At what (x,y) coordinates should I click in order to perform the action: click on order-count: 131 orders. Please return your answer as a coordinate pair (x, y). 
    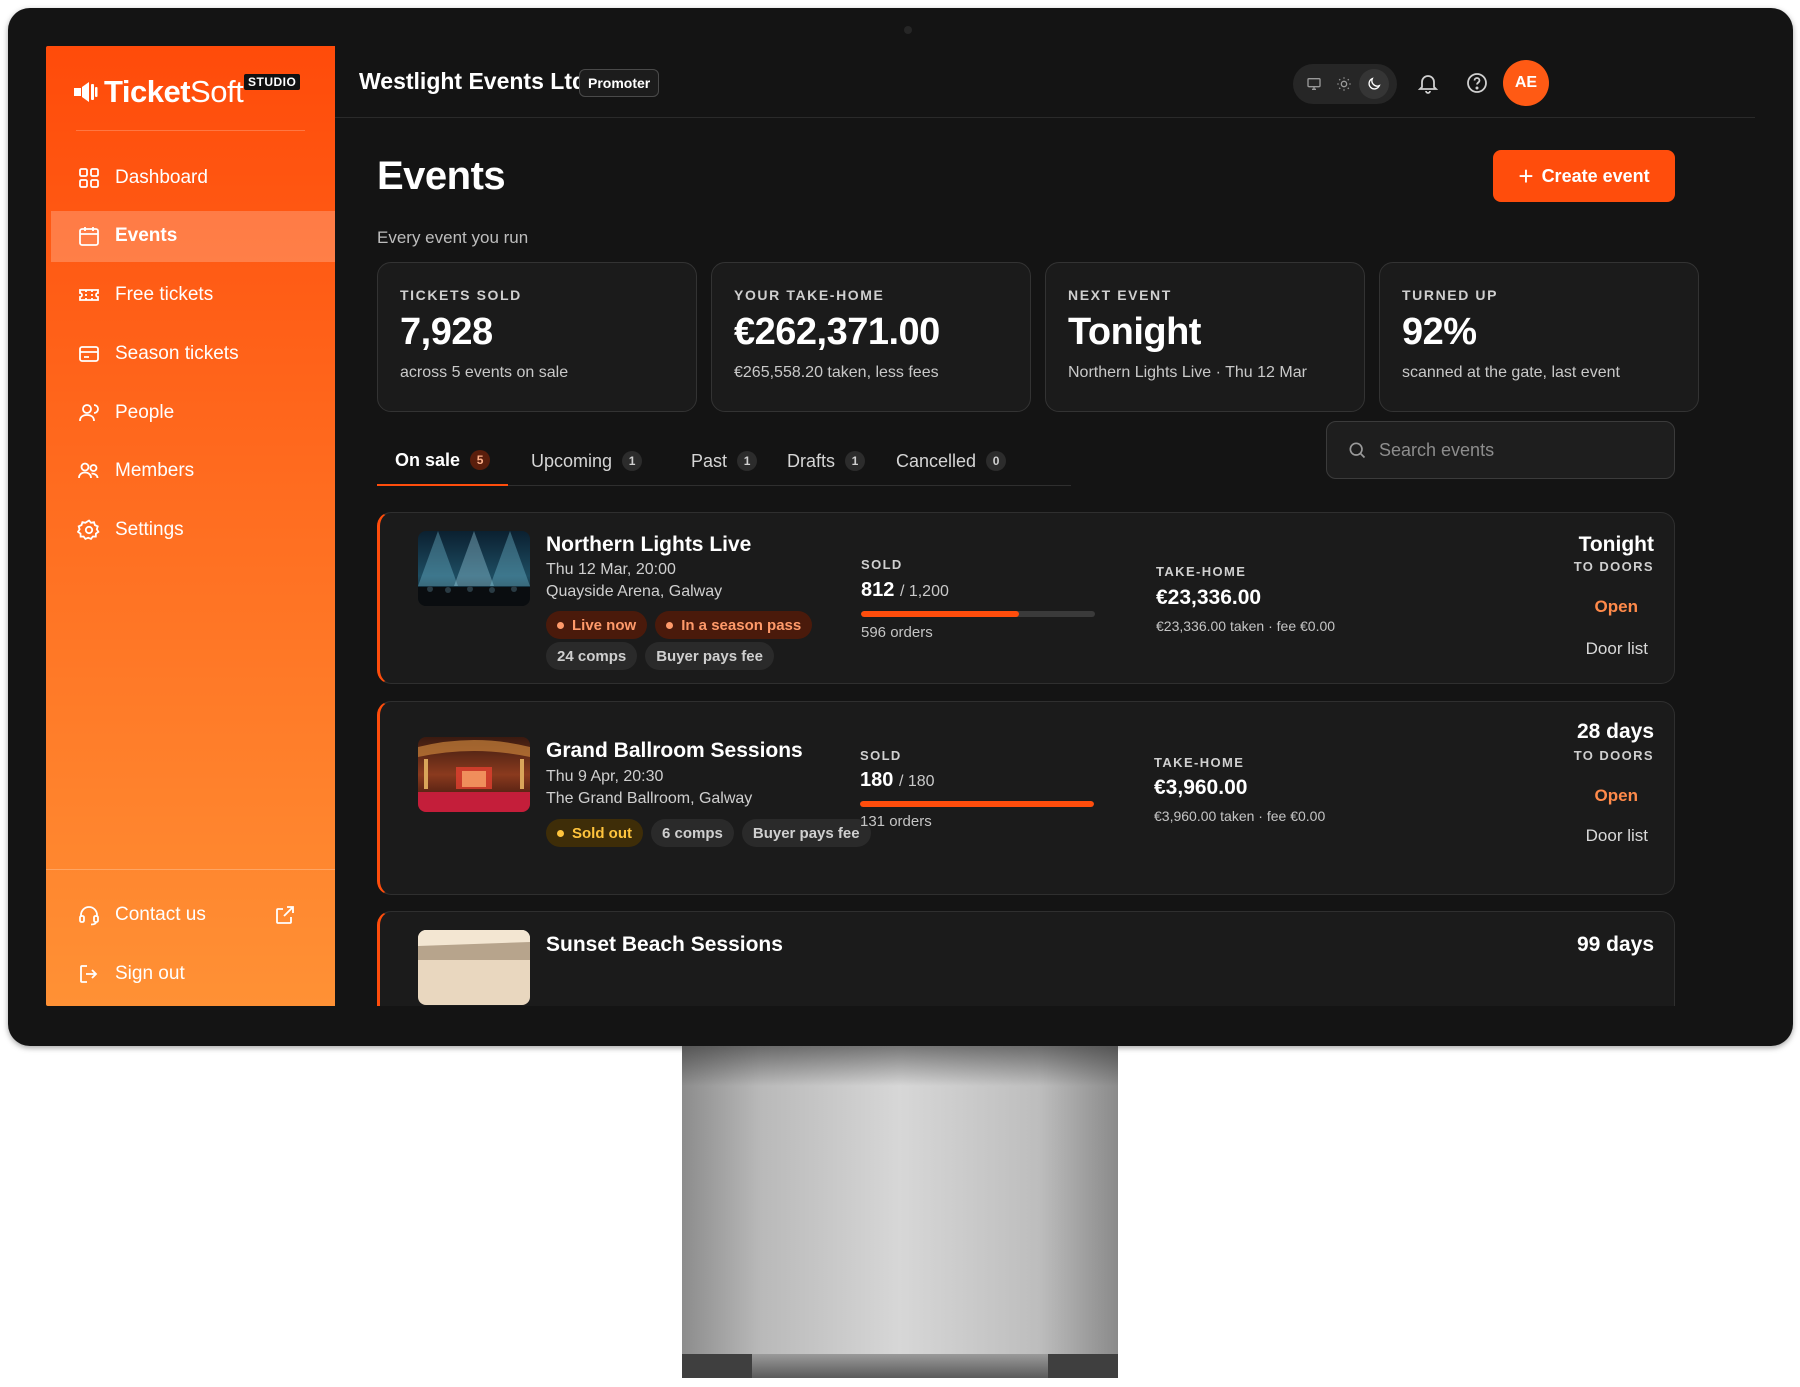
    Looking at the image, I should click on (896, 821).